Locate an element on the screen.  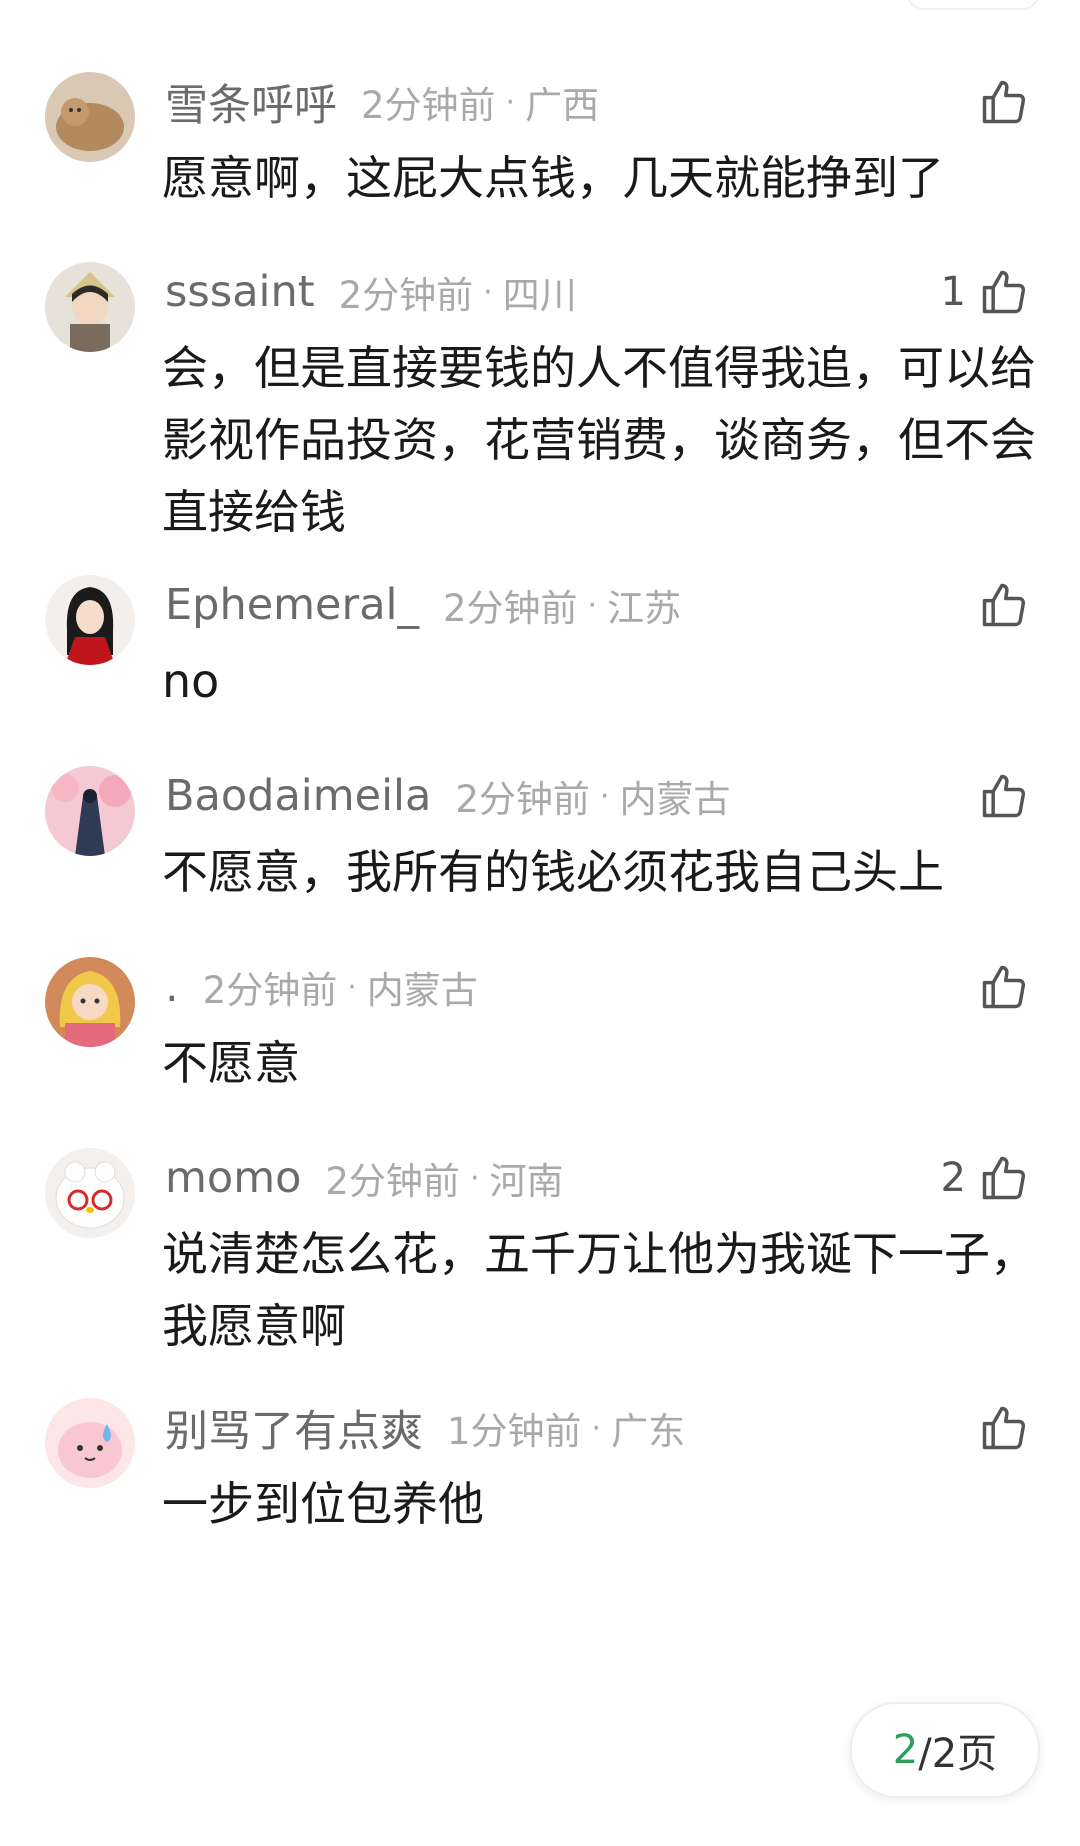
comment-text: 不愿意 is located at coordinates (231, 1063).